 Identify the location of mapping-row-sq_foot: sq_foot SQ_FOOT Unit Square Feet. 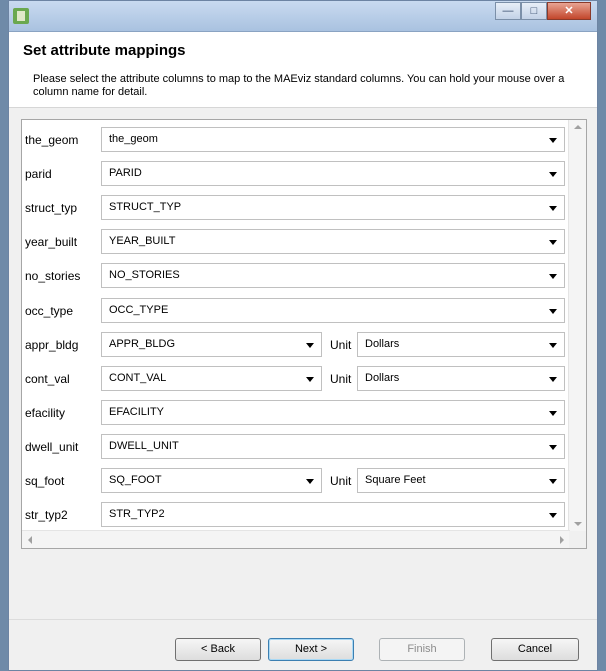
(296, 481).